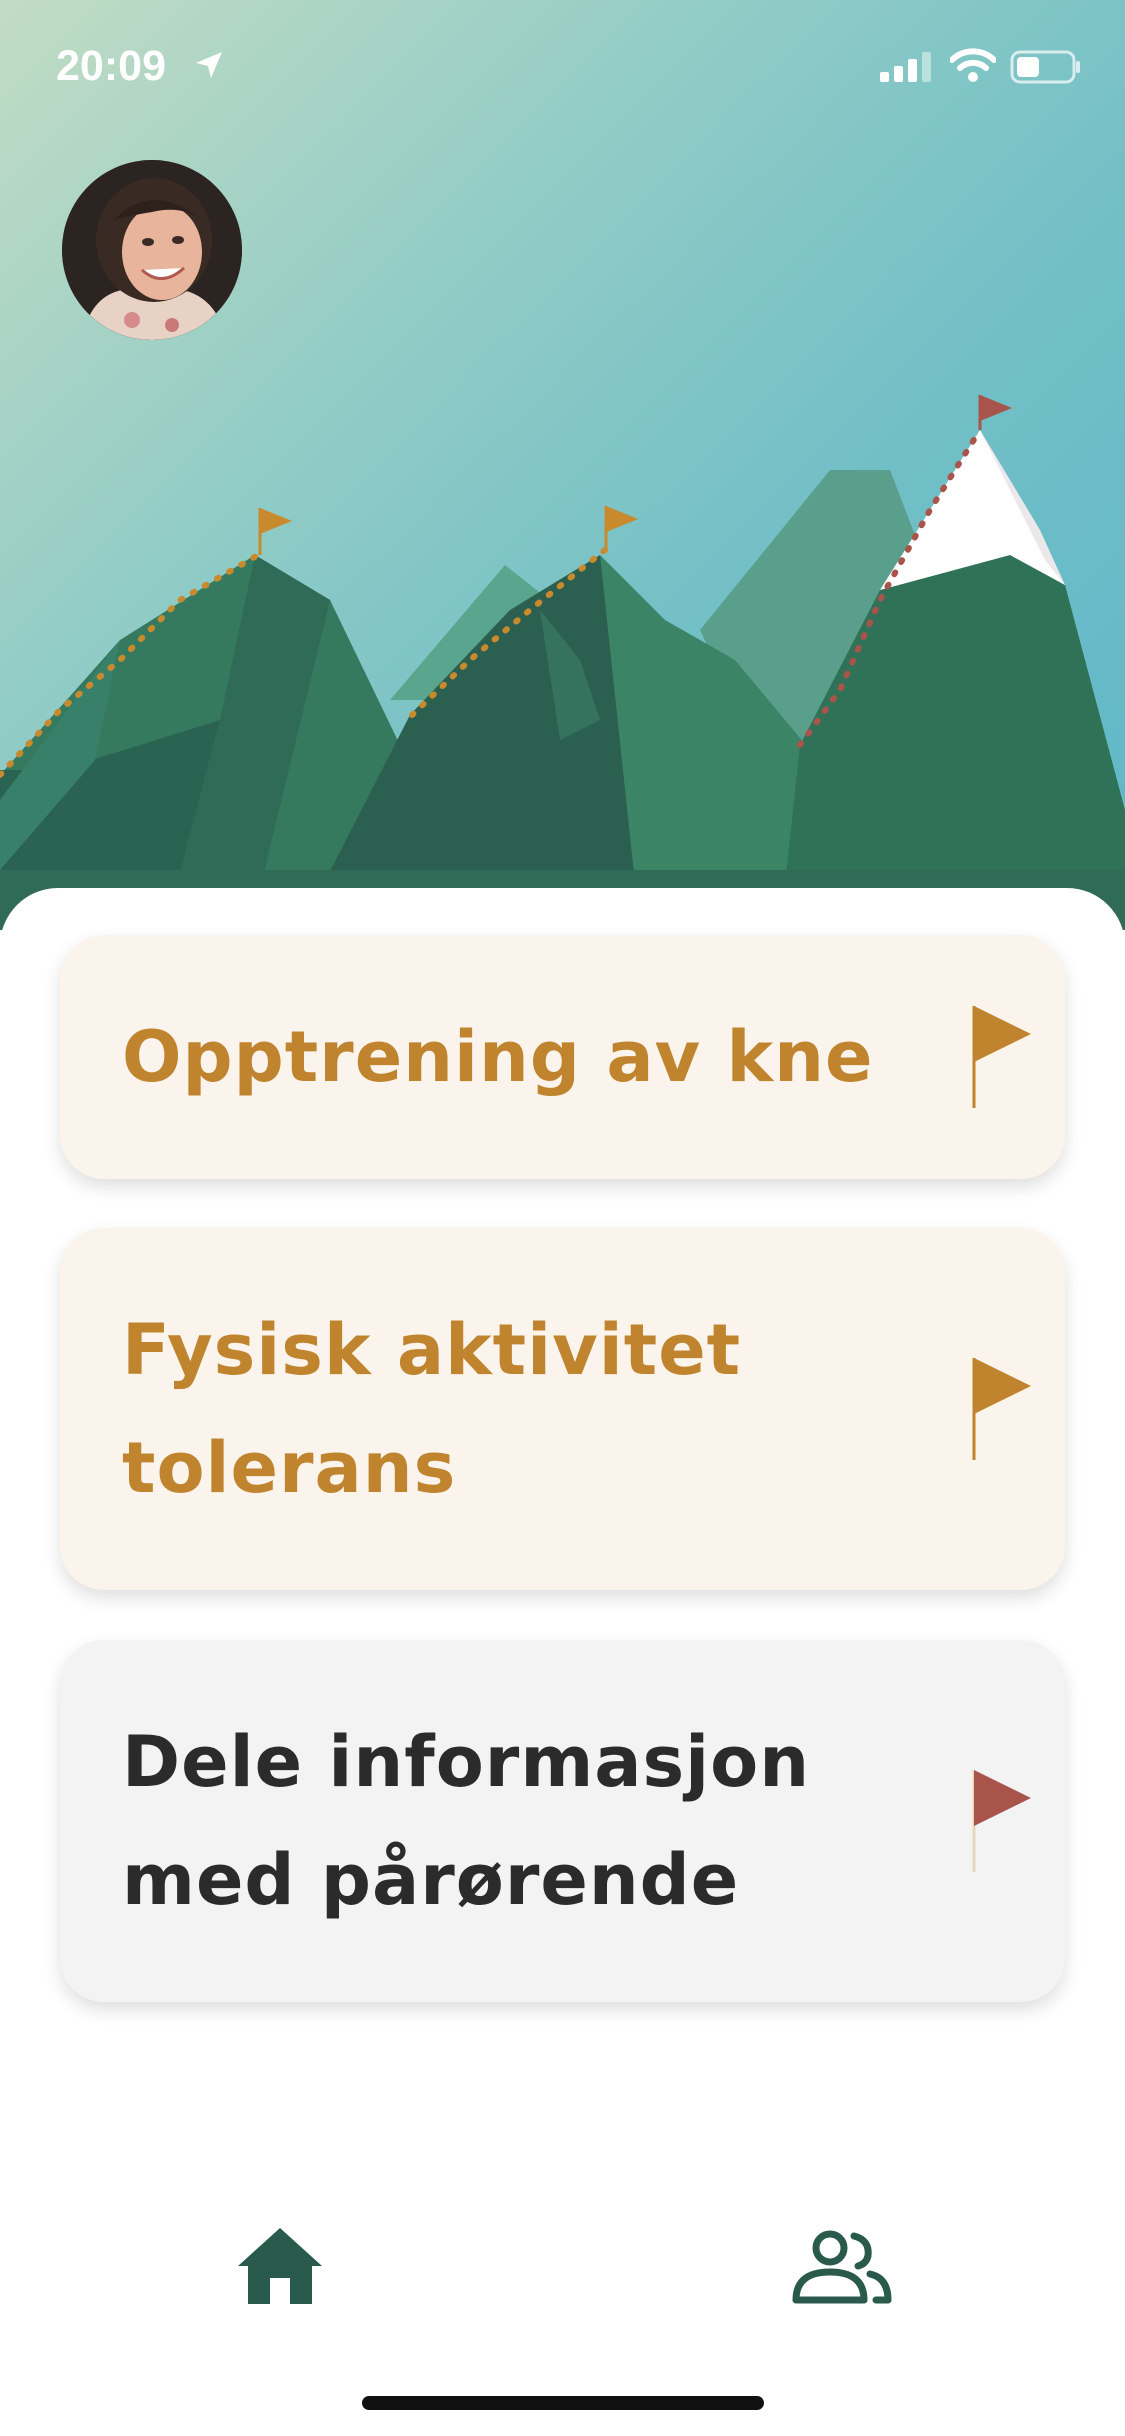 The image size is (1125, 2436). I want to click on card-opptrening-av-kne: Opptrening av kne, so click(562, 1057).